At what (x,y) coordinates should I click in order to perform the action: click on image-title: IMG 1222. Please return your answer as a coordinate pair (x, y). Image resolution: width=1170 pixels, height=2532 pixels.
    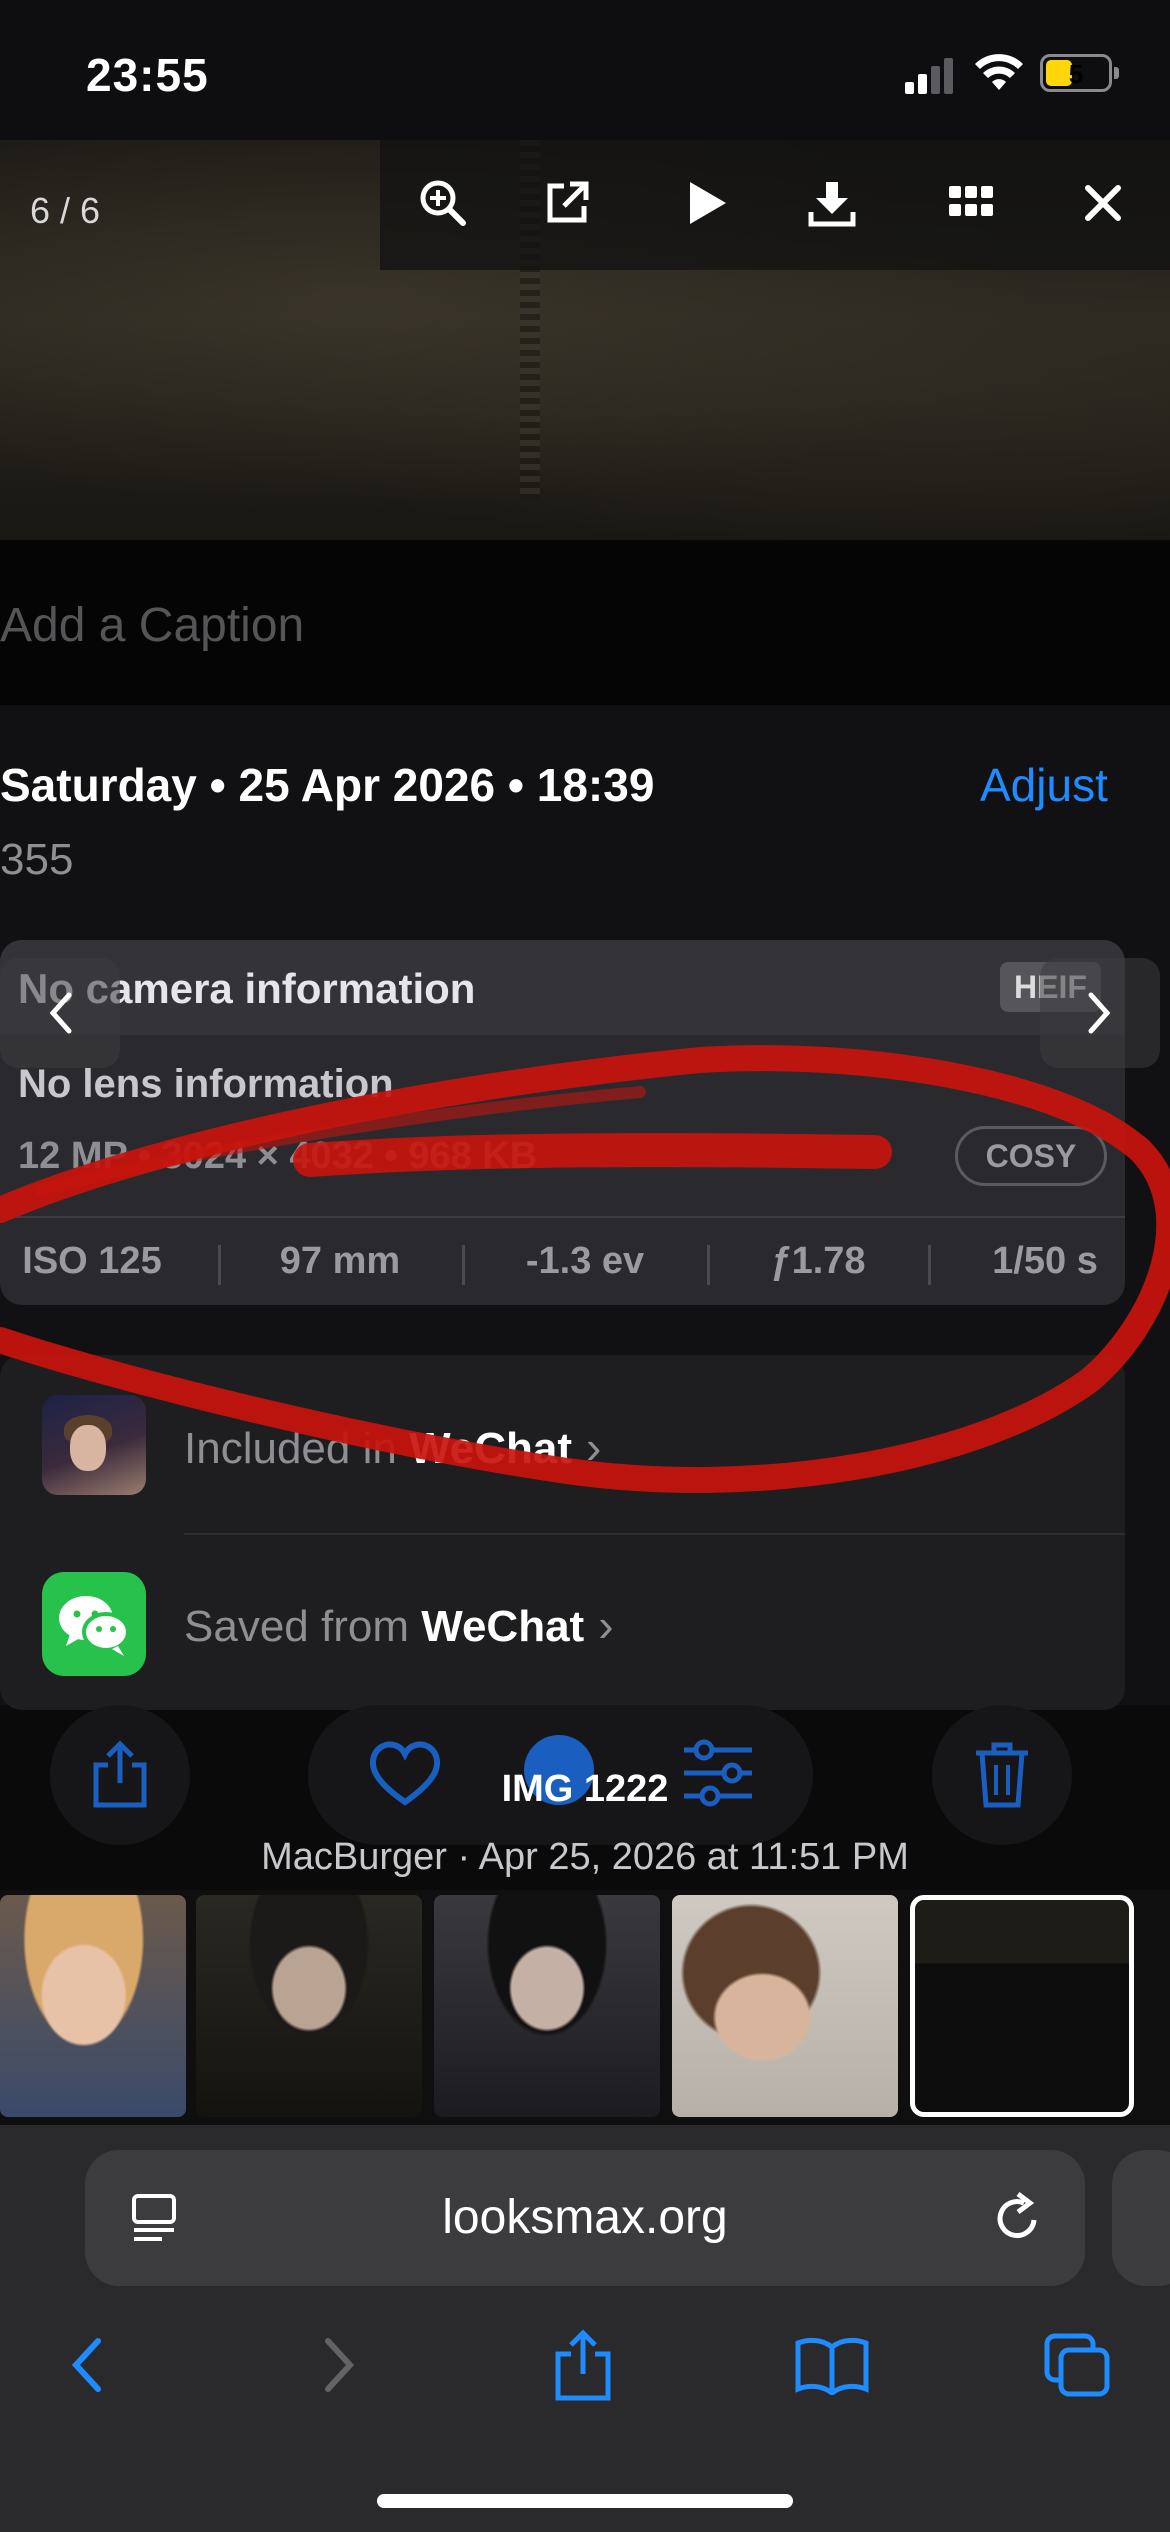
    Looking at the image, I should click on (585, 1789).